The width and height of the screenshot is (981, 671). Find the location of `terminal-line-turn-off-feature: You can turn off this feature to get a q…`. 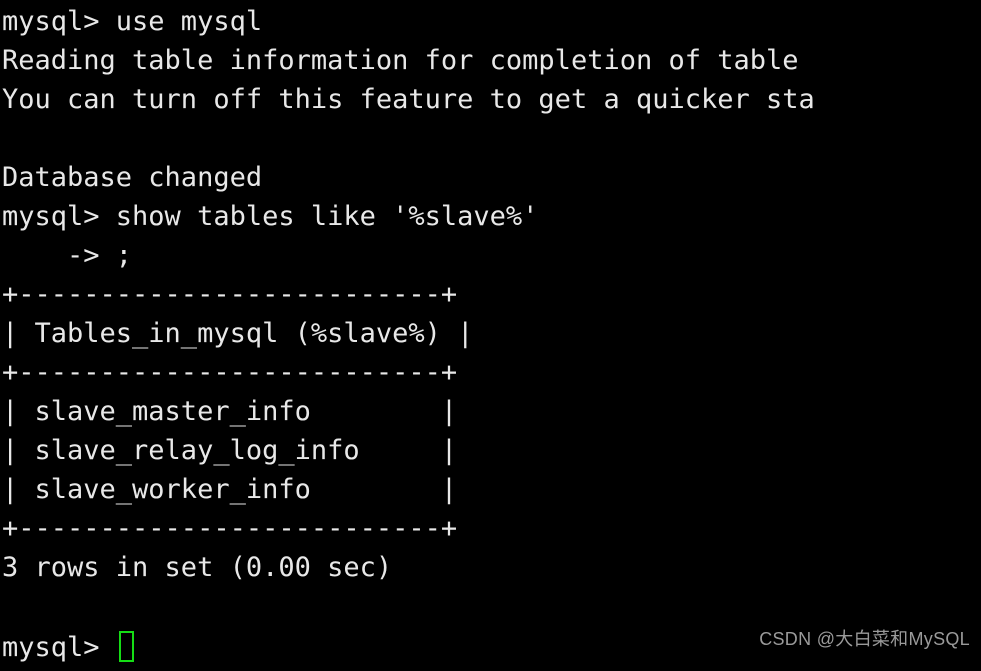

terminal-line-turn-off-feature: You can turn off this feature to get a q… is located at coordinates (408, 99).